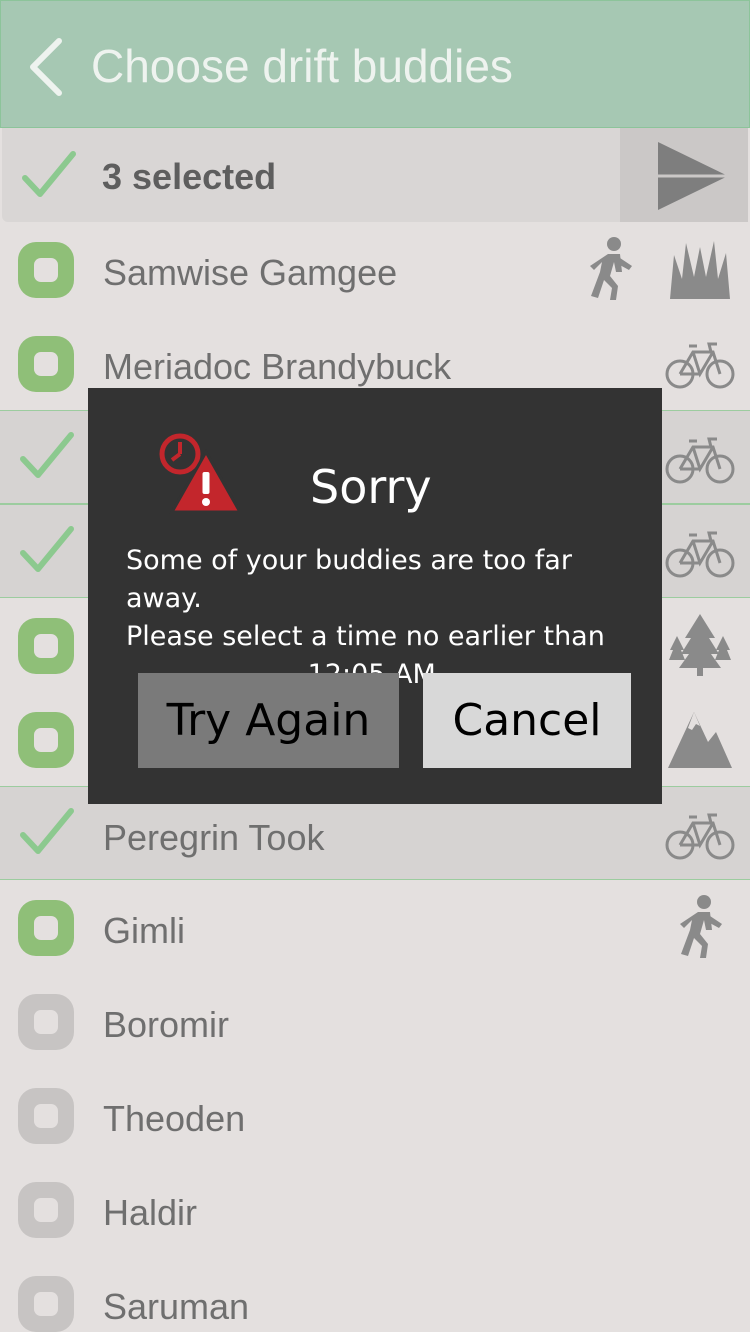 The image size is (750, 1332). I want to click on buddy-row: Theoden, so click(375, 1115).